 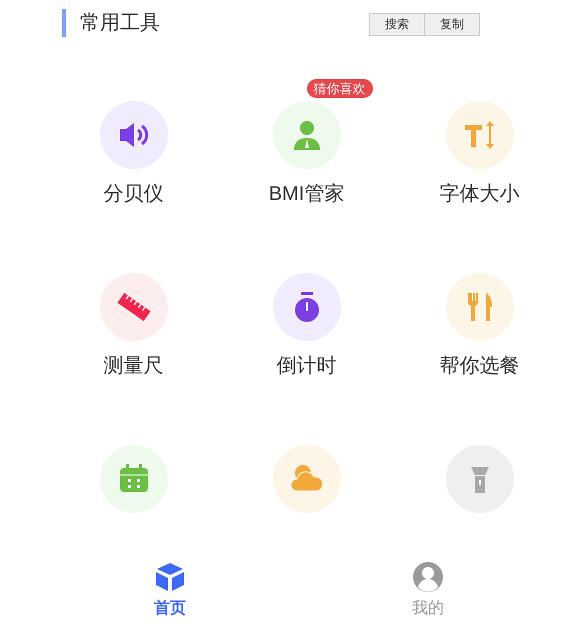 I want to click on toolbar-button: 搜索, so click(x=397, y=24).